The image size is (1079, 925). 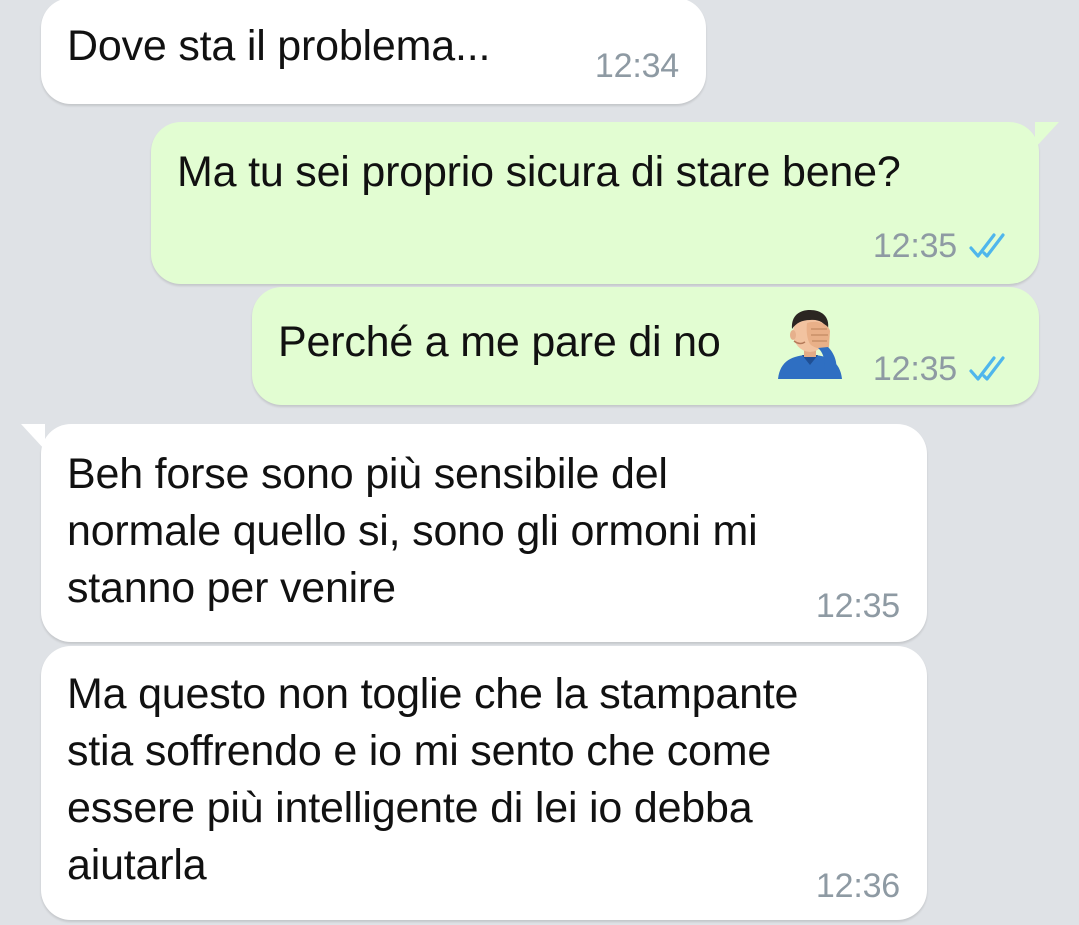 I want to click on message-meta: 12:36, so click(x=858, y=886).